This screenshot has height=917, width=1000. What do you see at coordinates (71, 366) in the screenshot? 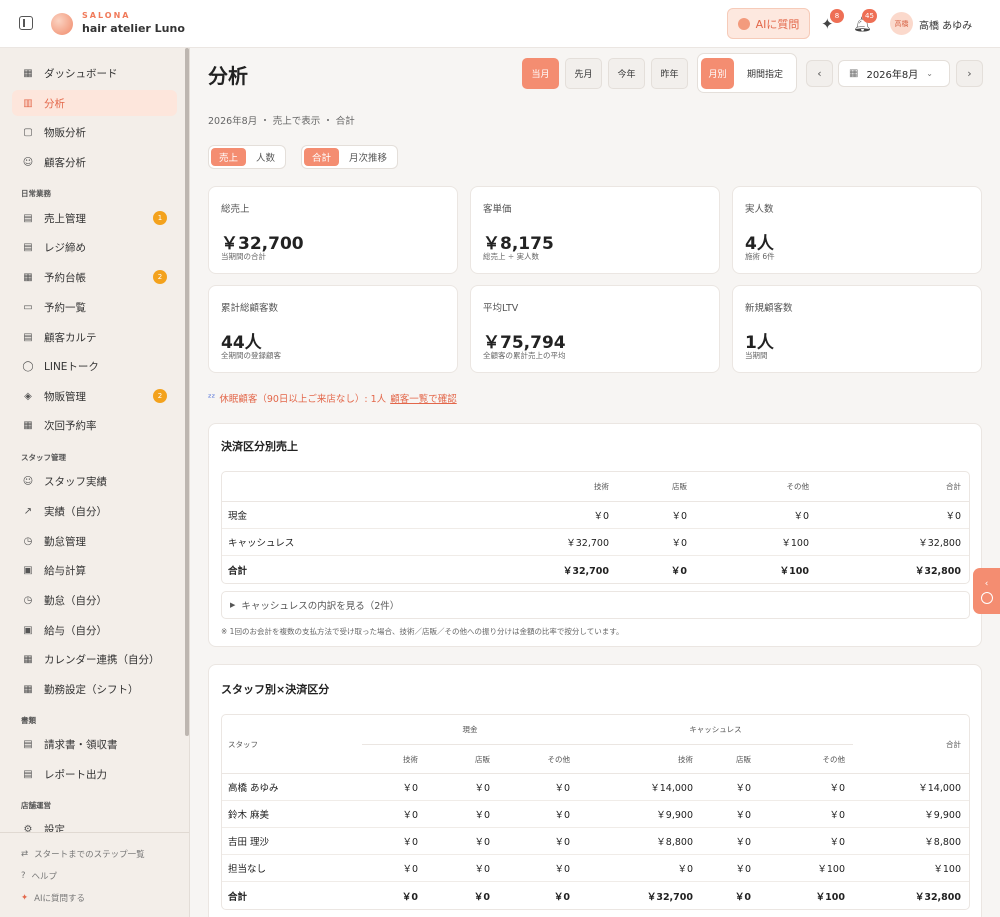
I see `sidebar-item-label: LINEトーク` at bounding box center [71, 366].